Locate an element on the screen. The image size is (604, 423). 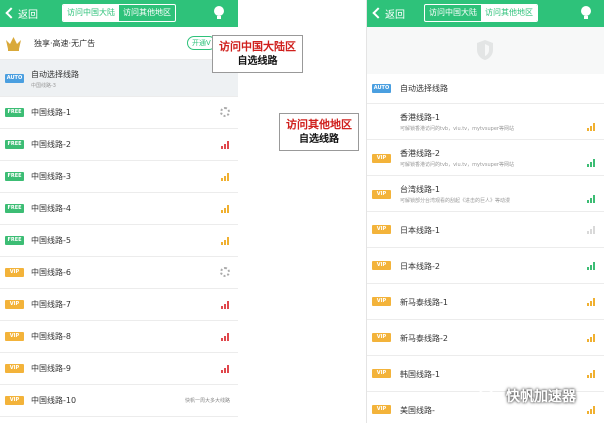
route-name: 美国线路- is located at coordinates (417, 410).